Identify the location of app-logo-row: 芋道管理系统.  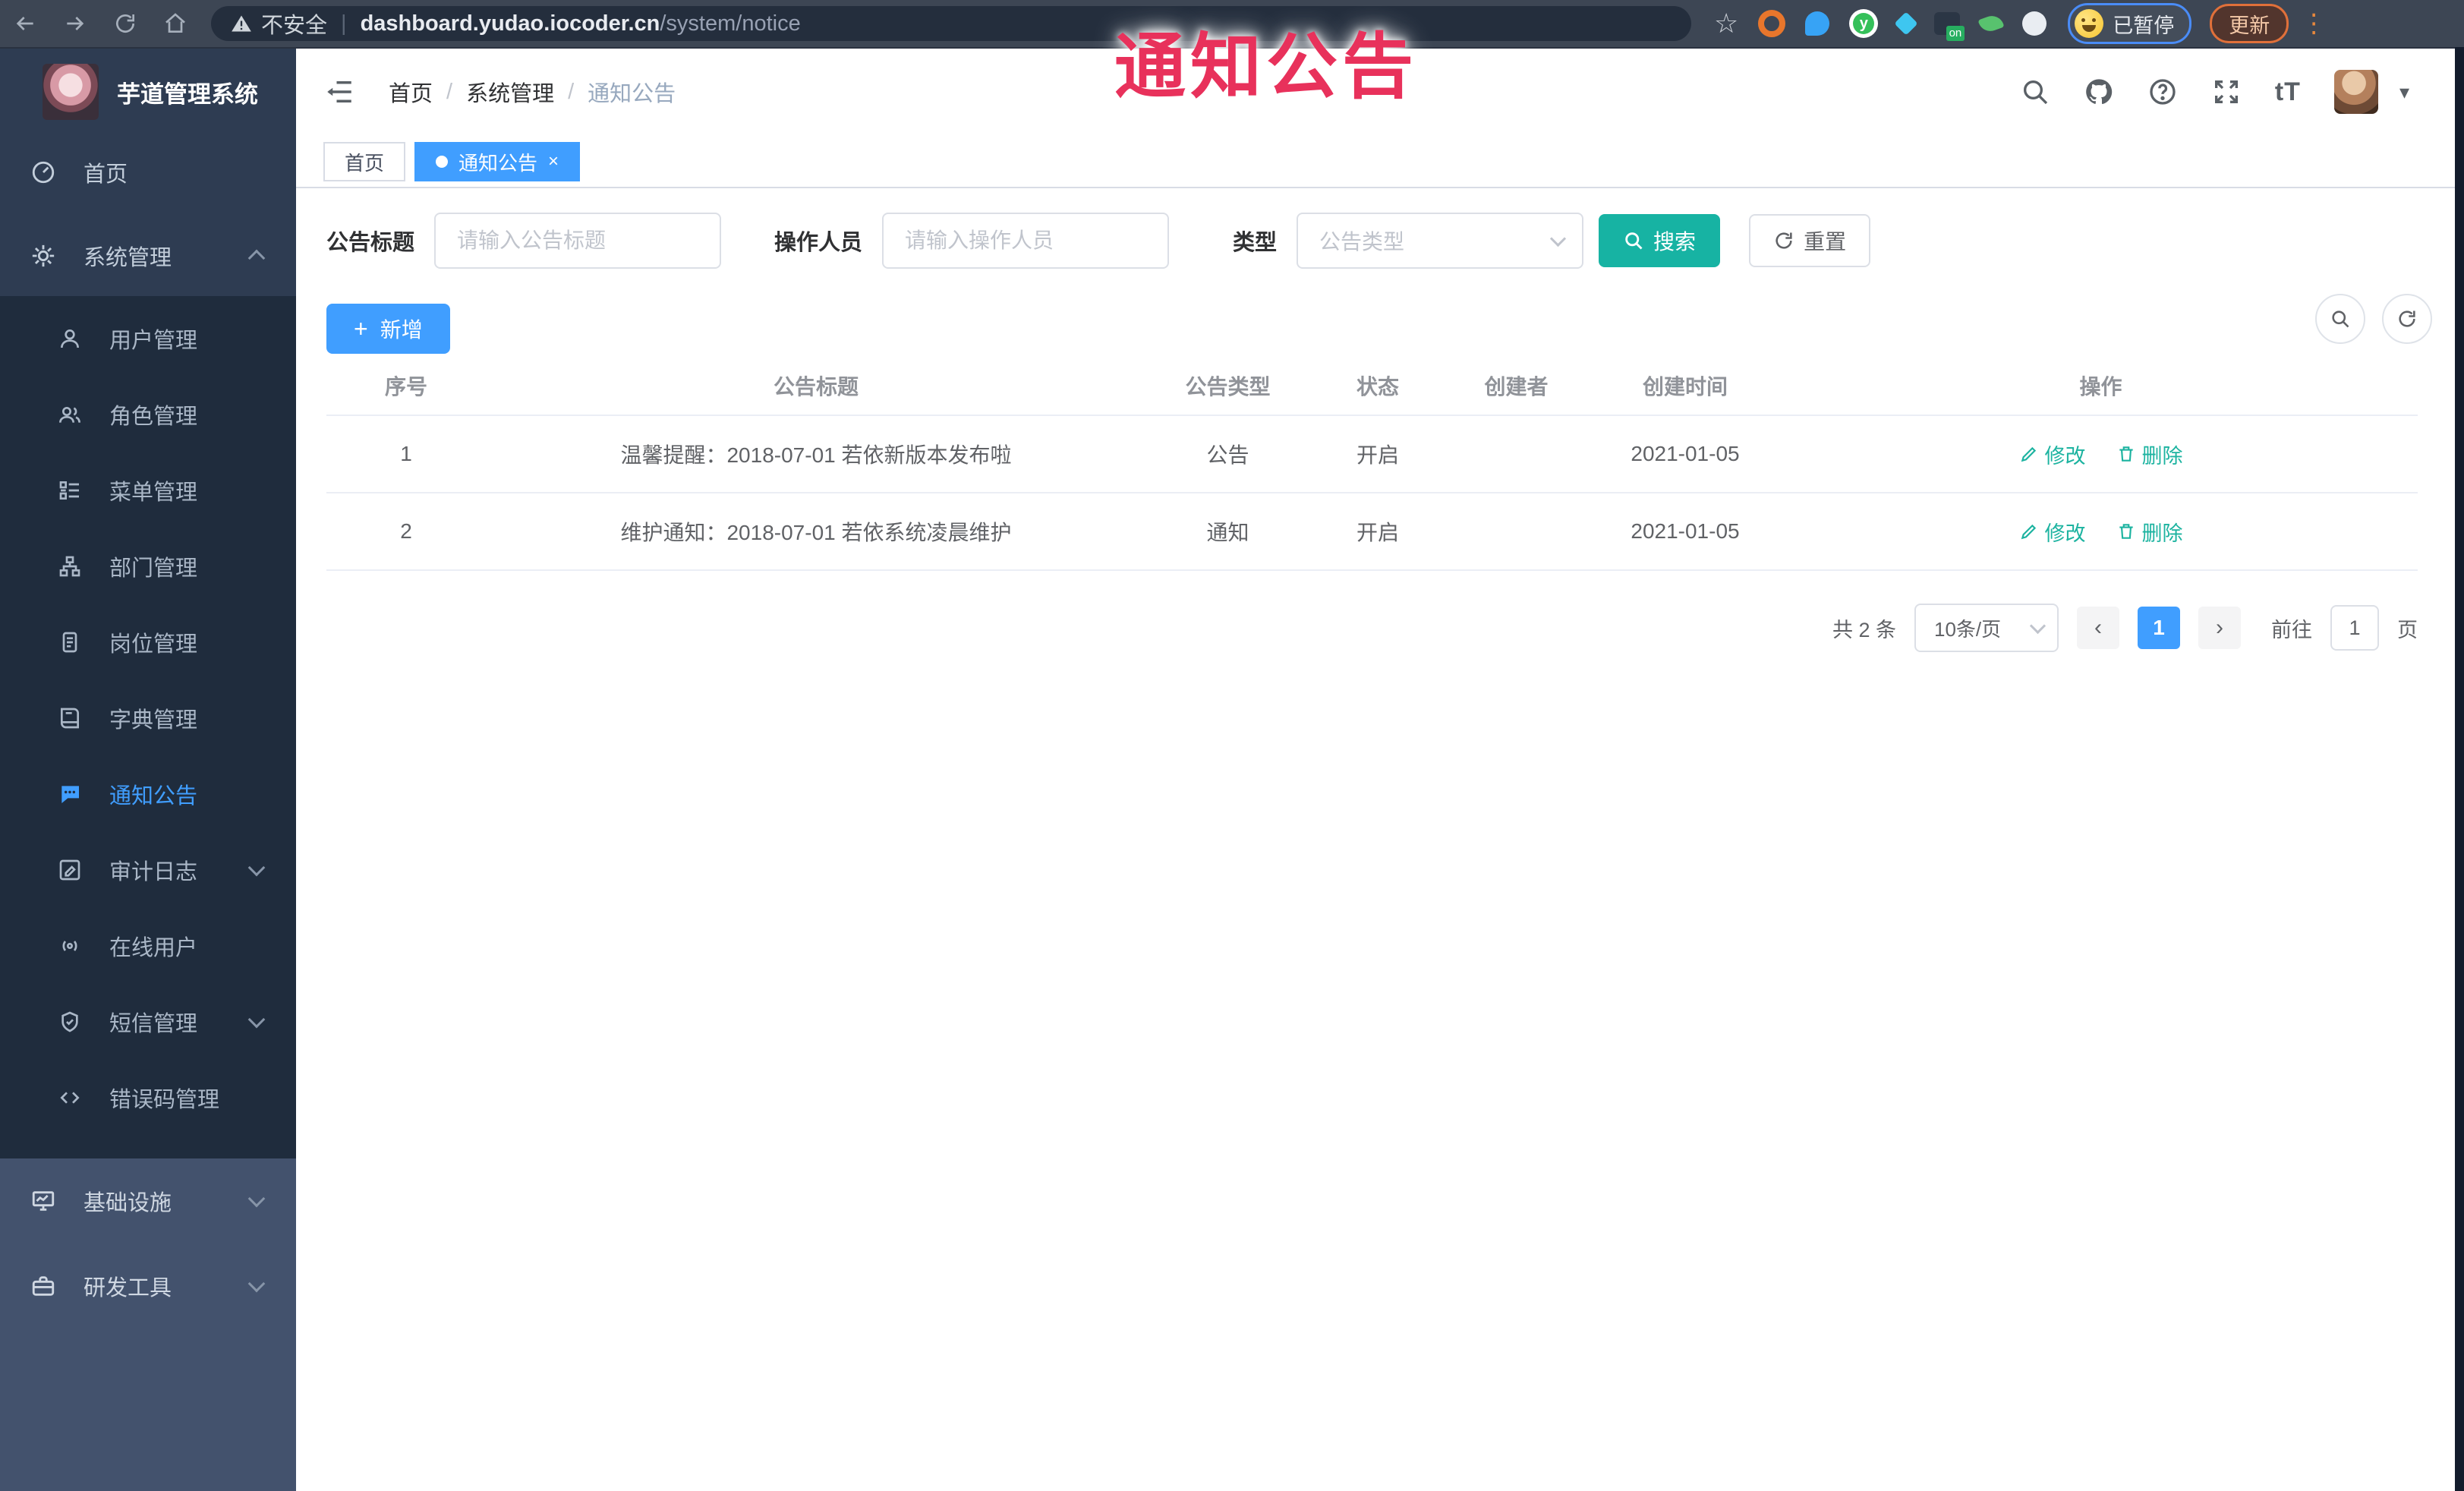
(148, 92).